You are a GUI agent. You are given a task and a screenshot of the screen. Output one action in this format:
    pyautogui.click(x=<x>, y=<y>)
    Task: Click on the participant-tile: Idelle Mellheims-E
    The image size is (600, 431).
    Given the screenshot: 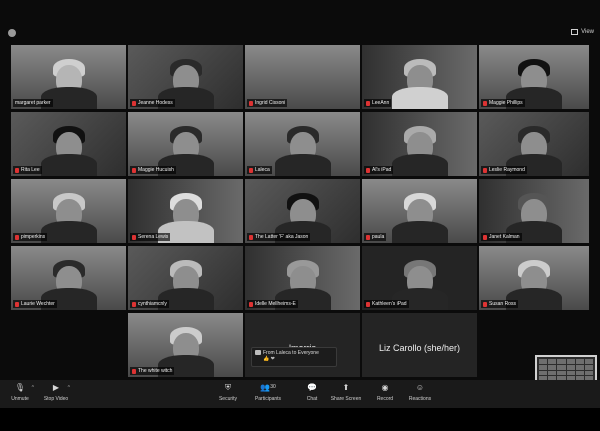 What is the action you would take?
    pyautogui.click(x=302, y=278)
    